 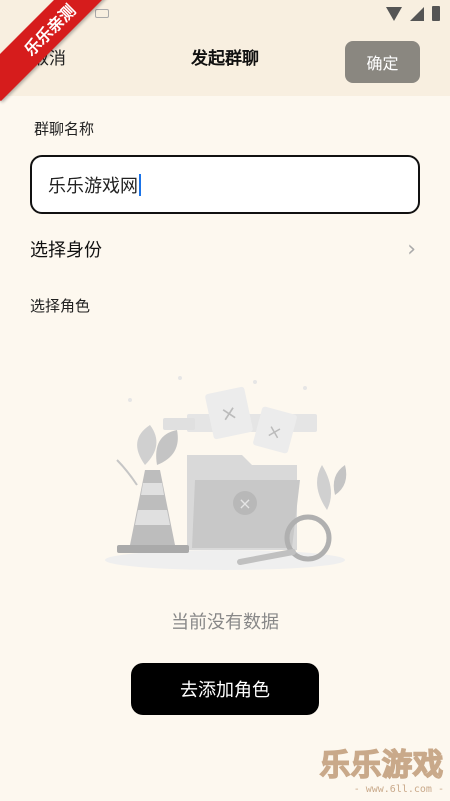 What do you see at coordinates (398, 789) in the screenshot?
I see `watermark-url: - www.6ll.com -` at bounding box center [398, 789].